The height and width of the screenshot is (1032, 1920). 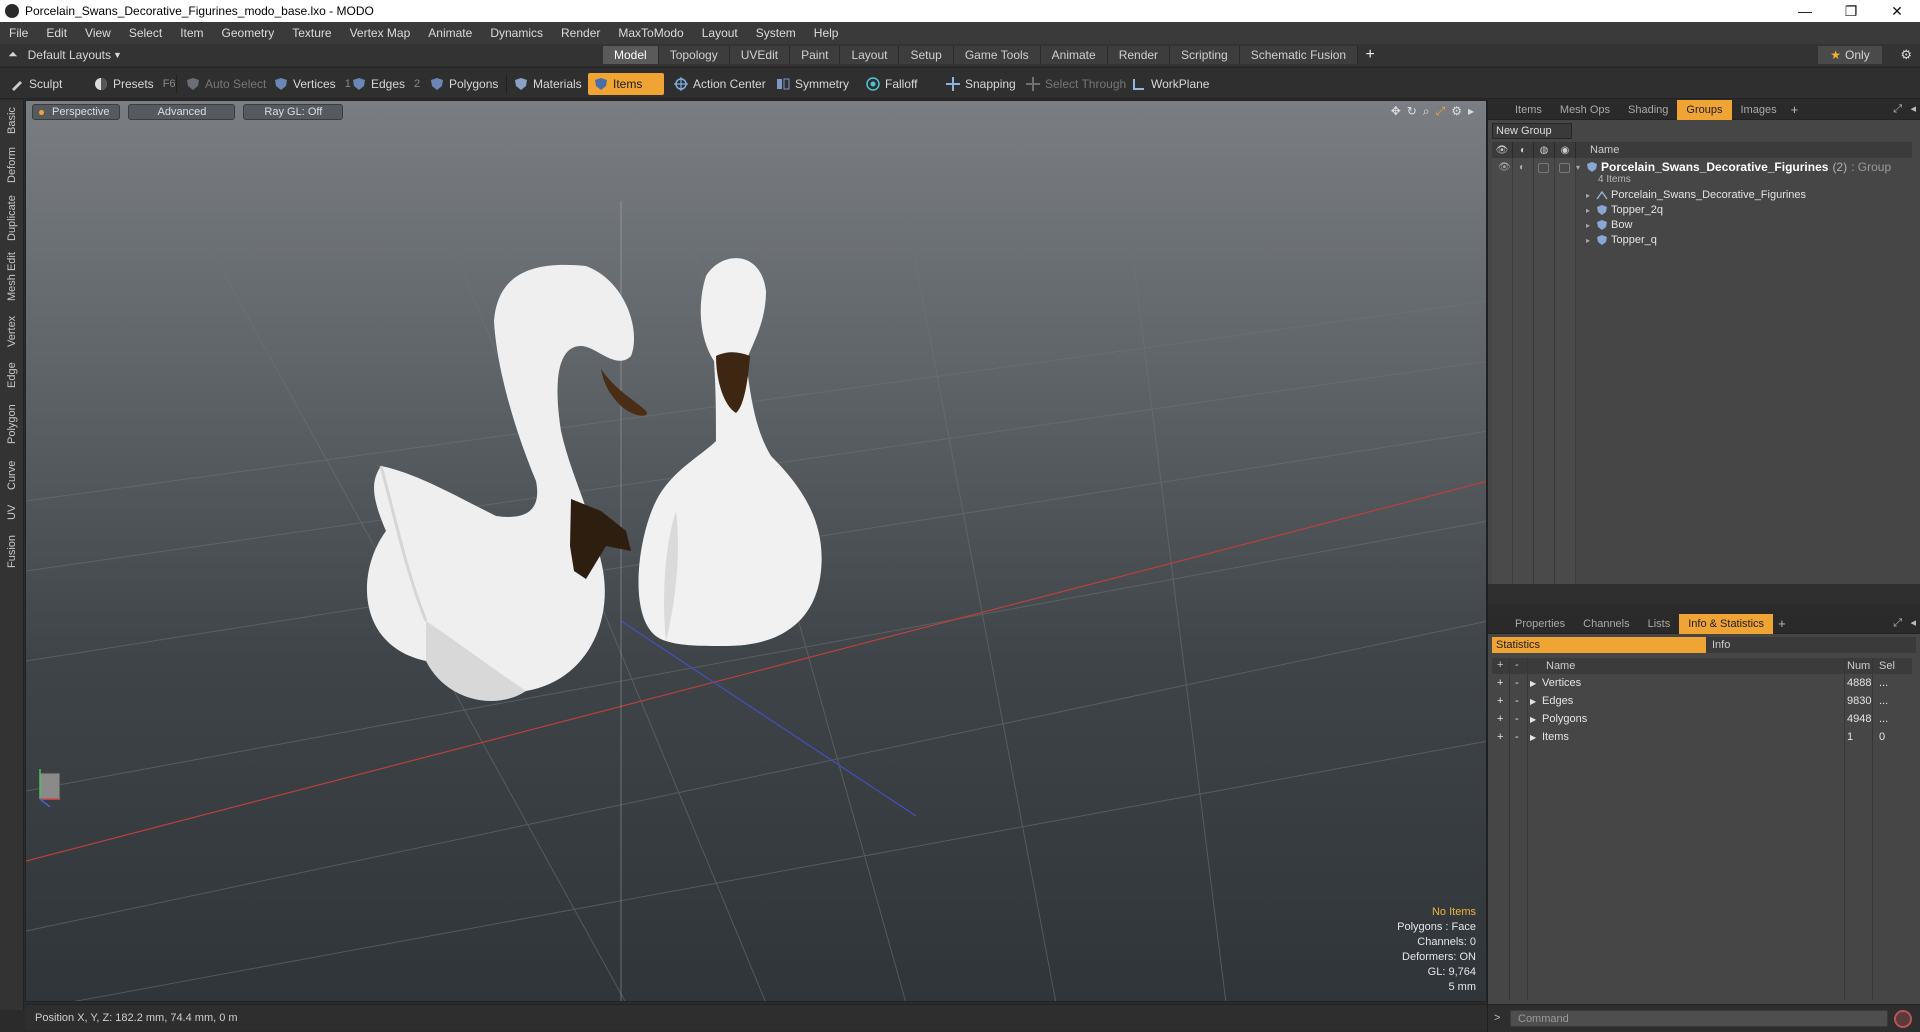 I want to click on render-icon: ◐, so click(x=1523, y=150).